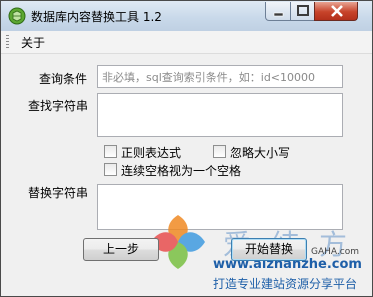  Describe the element at coordinates (219, 151) in the screenshot. I see `ignore-case-checkbox` at that location.